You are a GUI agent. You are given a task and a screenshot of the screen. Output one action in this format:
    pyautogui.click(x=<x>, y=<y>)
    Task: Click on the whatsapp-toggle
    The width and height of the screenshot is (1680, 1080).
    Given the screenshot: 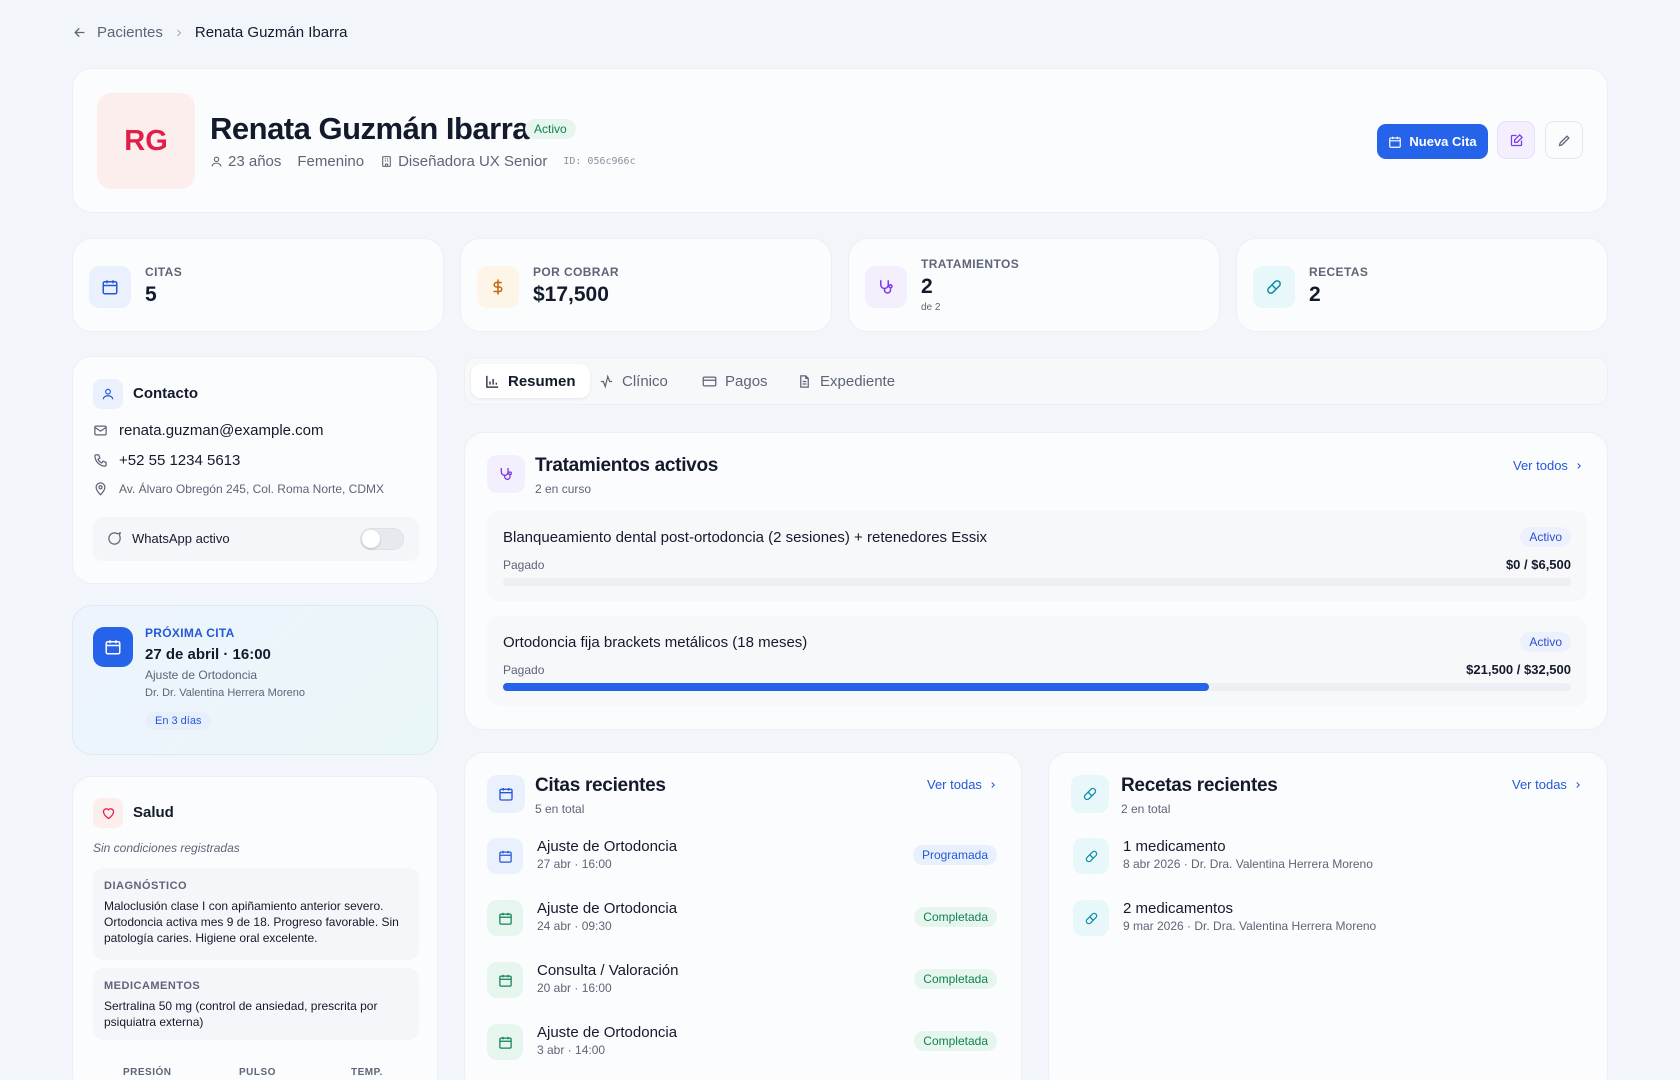 What is the action you would take?
    pyautogui.click(x=382, y=539)
    